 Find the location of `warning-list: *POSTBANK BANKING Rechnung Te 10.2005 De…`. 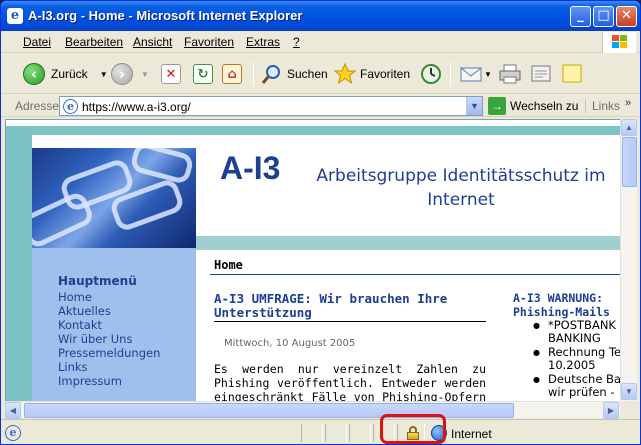

warning-list: *POSTBANK BANKING Rechnung Te 10.2005 De… is located at coordinates (566, 359).